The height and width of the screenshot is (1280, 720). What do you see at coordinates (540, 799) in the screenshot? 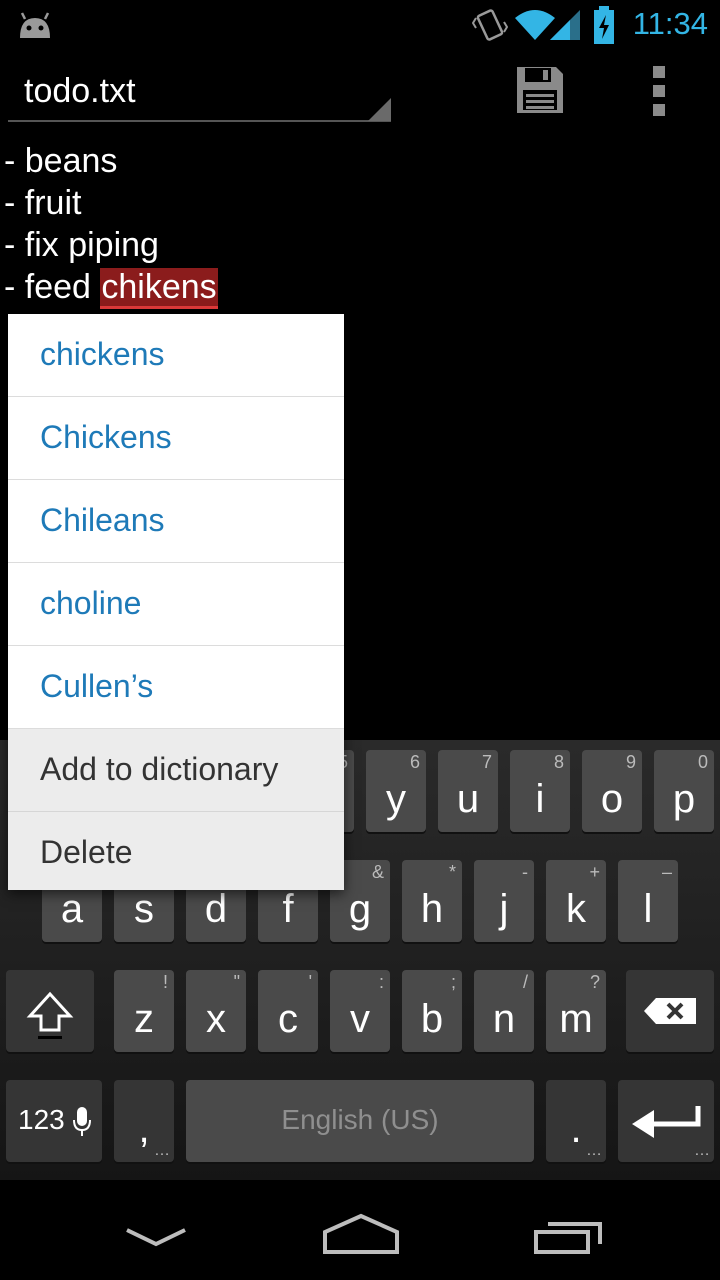
I see `key-label: i` at bounding box center [540, 799].